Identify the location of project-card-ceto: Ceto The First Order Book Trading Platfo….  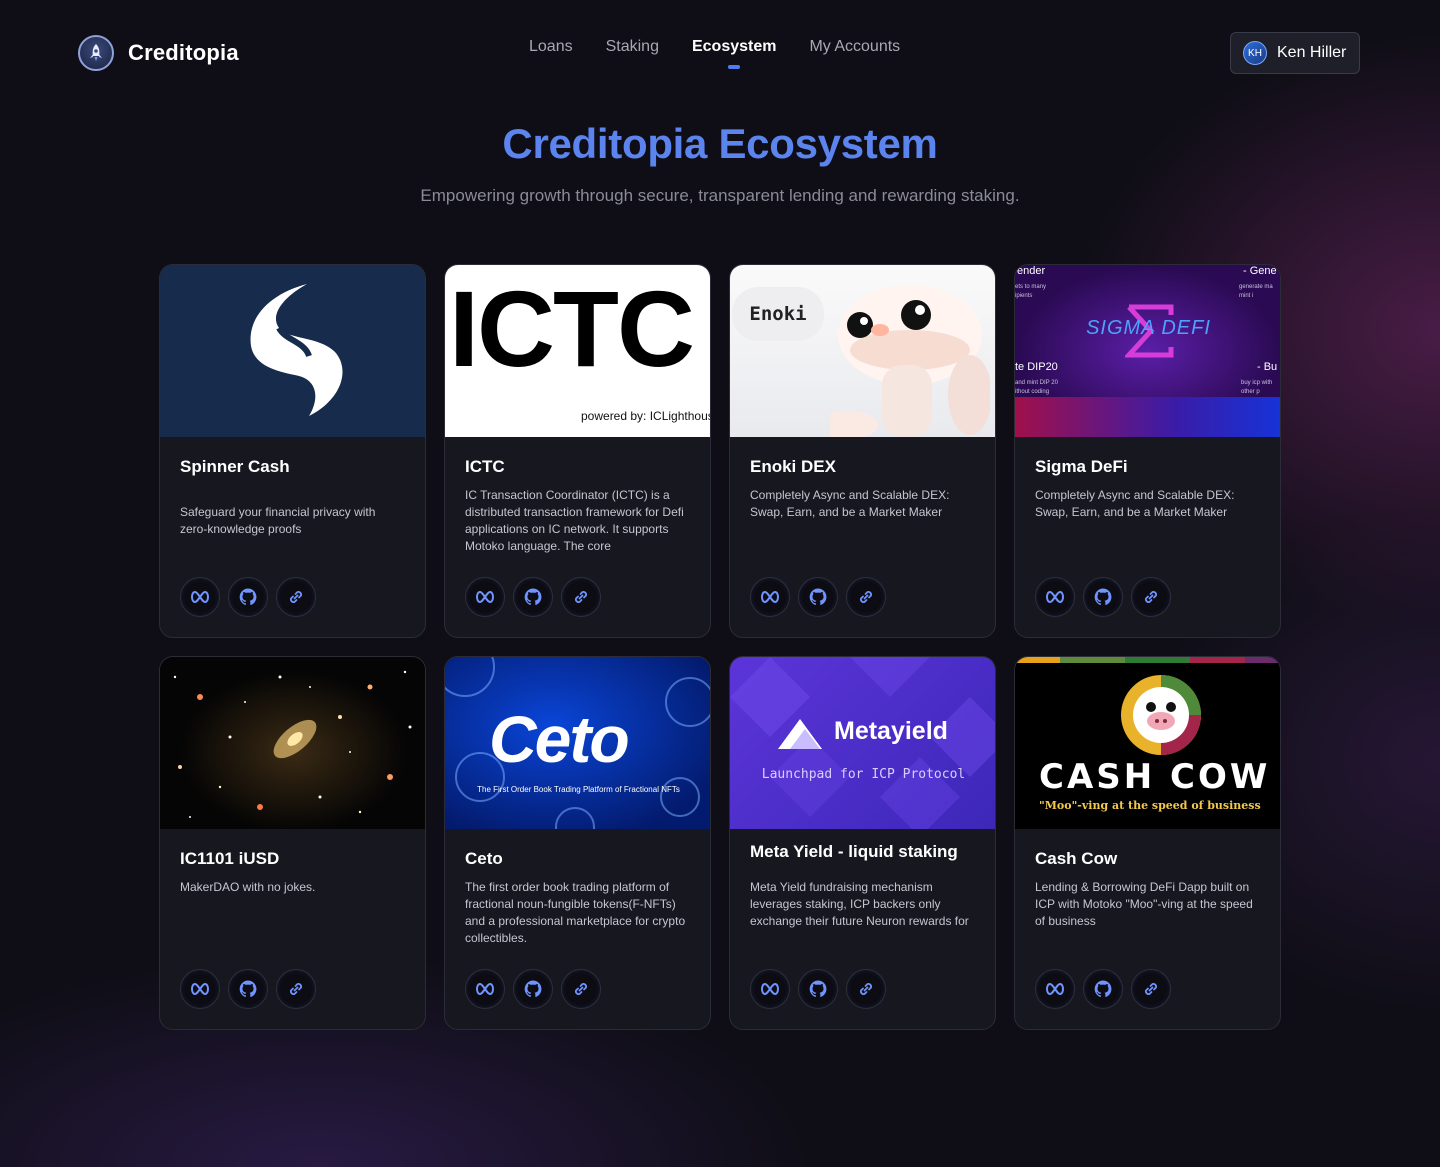
(577, 843).